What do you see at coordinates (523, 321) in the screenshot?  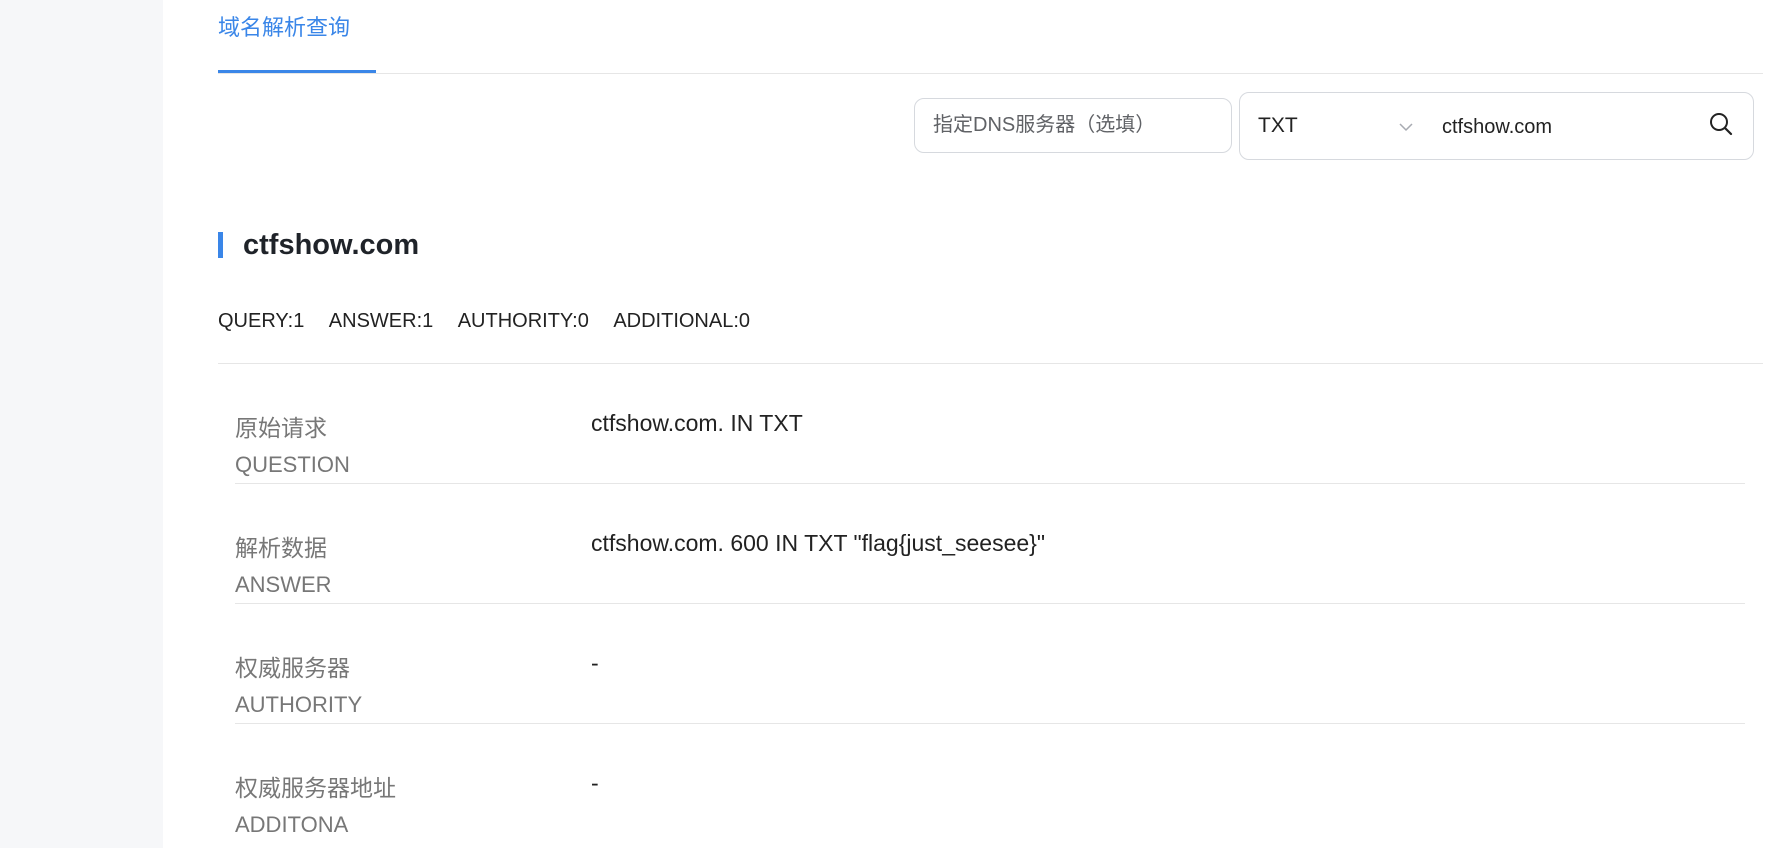 I see `stat-authority: AUTHORITY:0` at bounding box center [523, 321].